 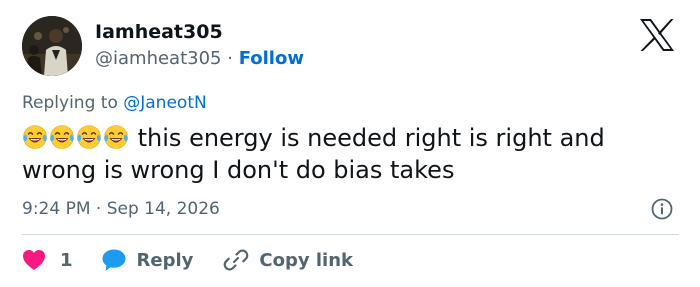 What do you see at coordinates (165, 260) in the screenshot?
I see `reply-label: Reply` at bounding box center [165, 260].